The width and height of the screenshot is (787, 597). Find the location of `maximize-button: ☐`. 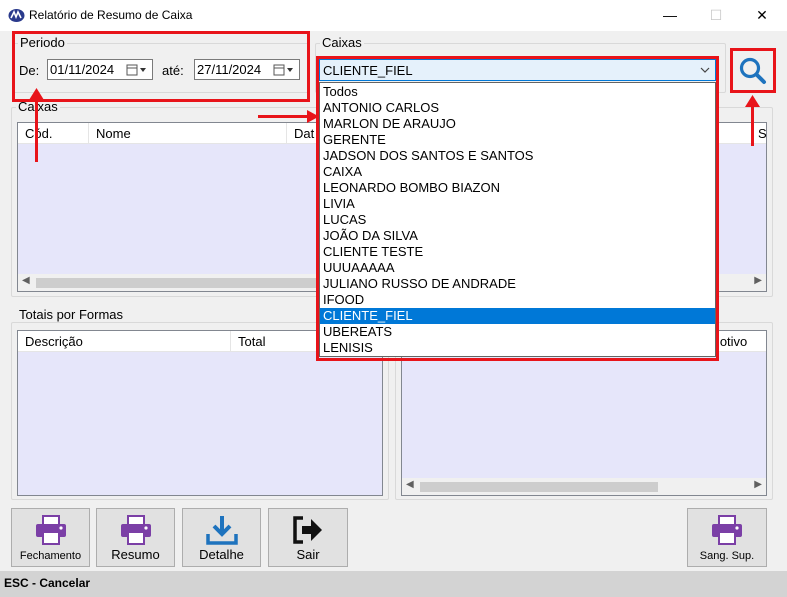

maximize-button: ☐ is located at coordinates (716, 15).